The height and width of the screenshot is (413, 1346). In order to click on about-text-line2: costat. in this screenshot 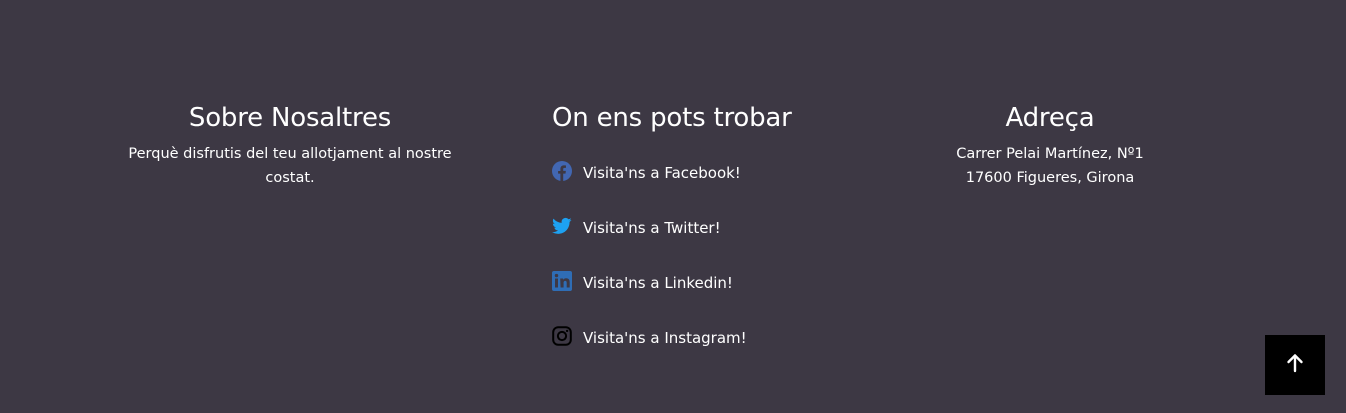, I will do `click(290, 178)`.